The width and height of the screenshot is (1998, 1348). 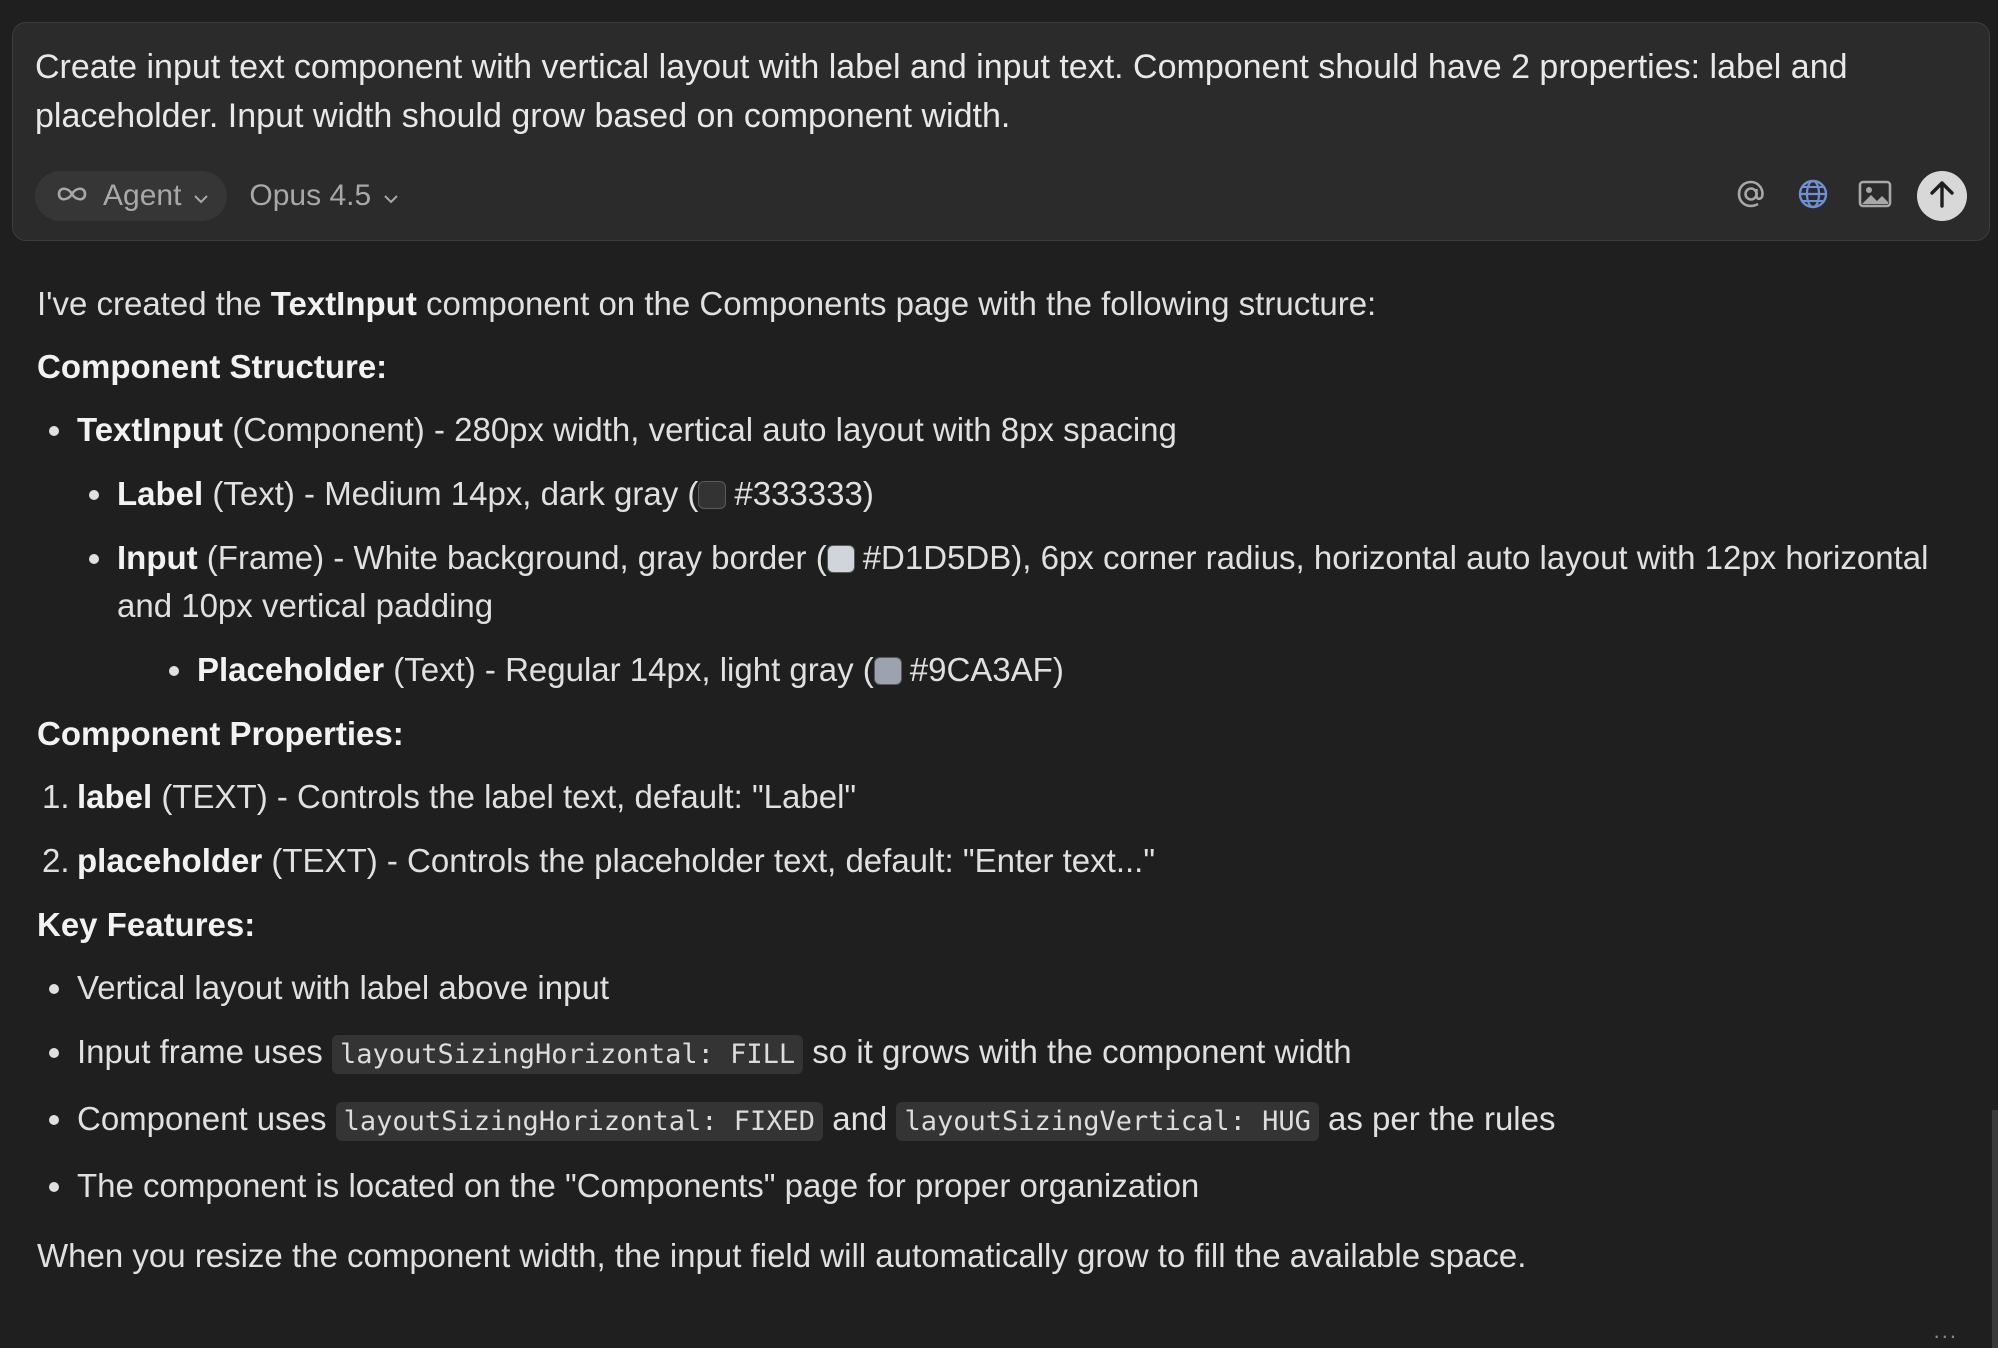 I want to click on feature-text: Vertical layout with label above input, so click(x=343, y=987).